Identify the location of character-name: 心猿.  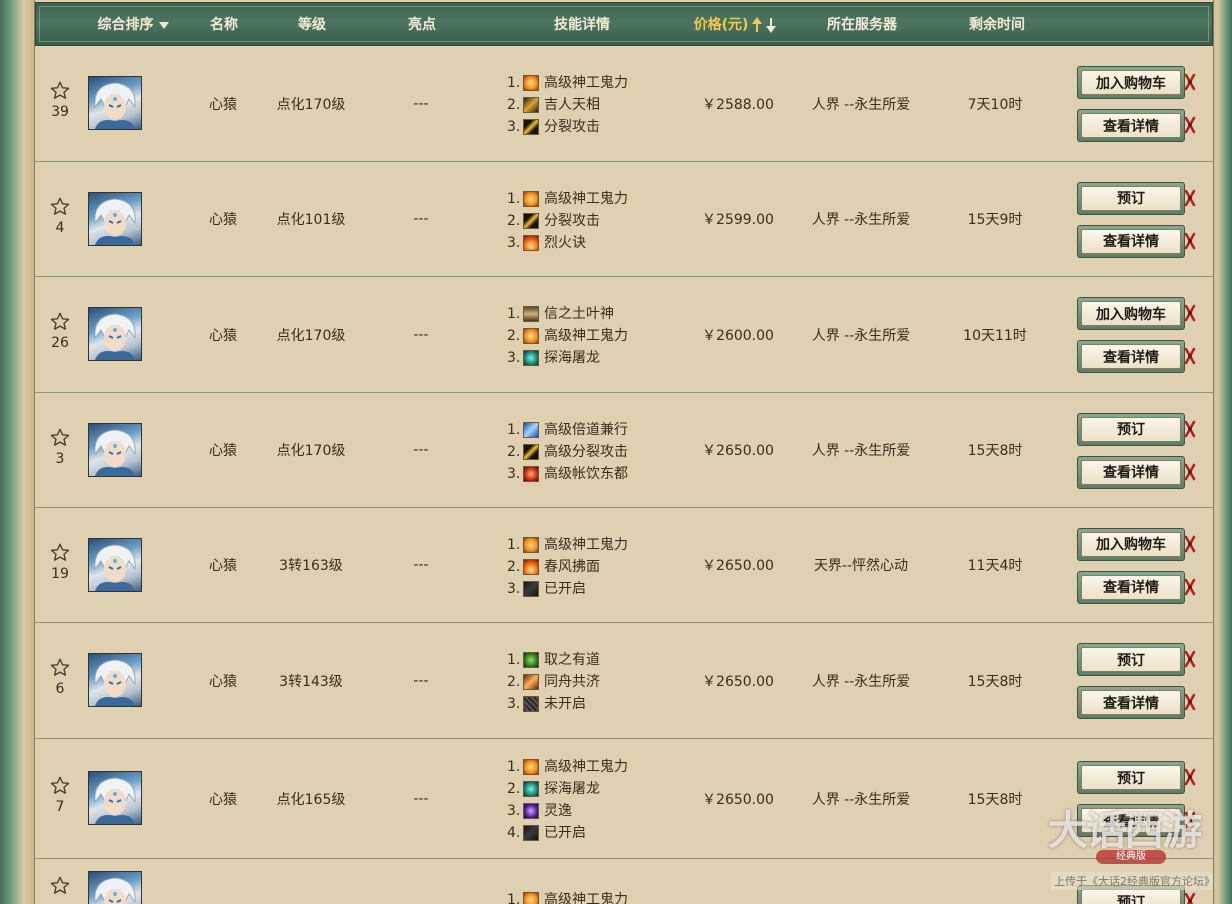
(223, 799).